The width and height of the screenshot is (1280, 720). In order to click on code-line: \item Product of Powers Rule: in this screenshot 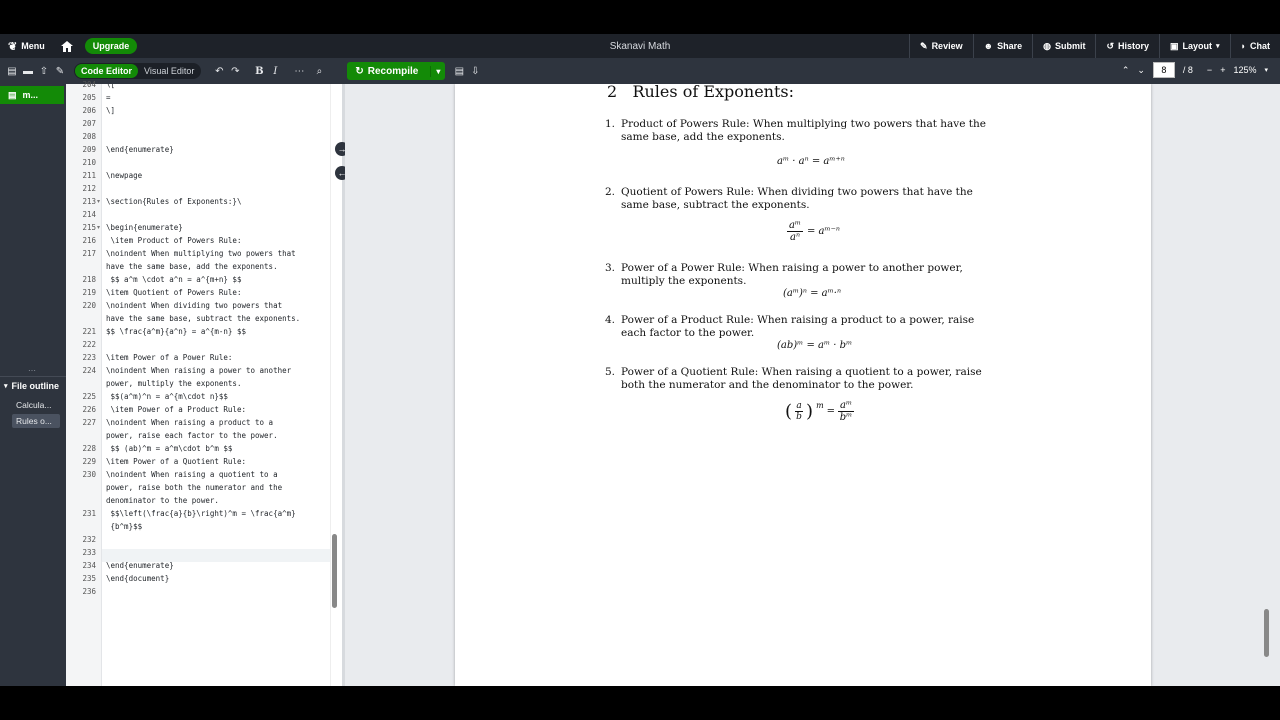, I will do `click(174, 240)`.